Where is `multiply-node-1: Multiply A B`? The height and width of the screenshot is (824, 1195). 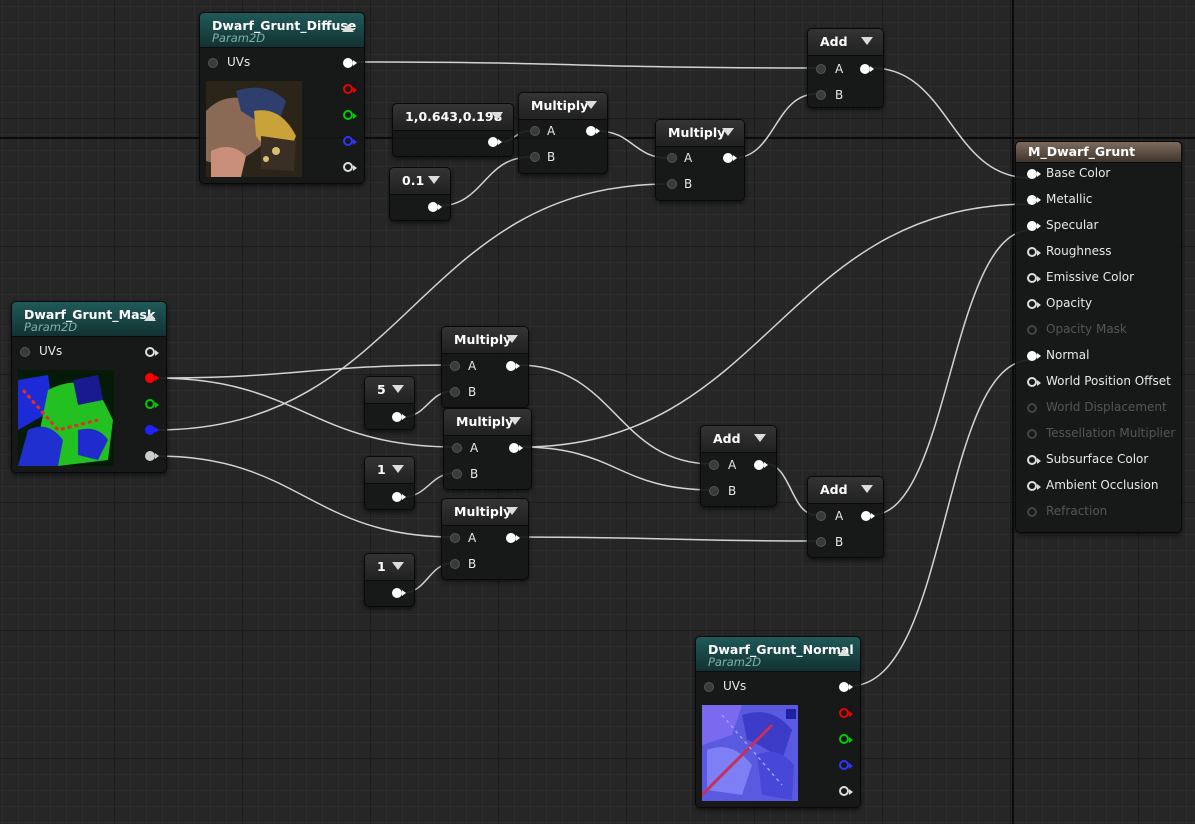 multiply-node-1: Multiply A B is located at coordinates (563, 133).